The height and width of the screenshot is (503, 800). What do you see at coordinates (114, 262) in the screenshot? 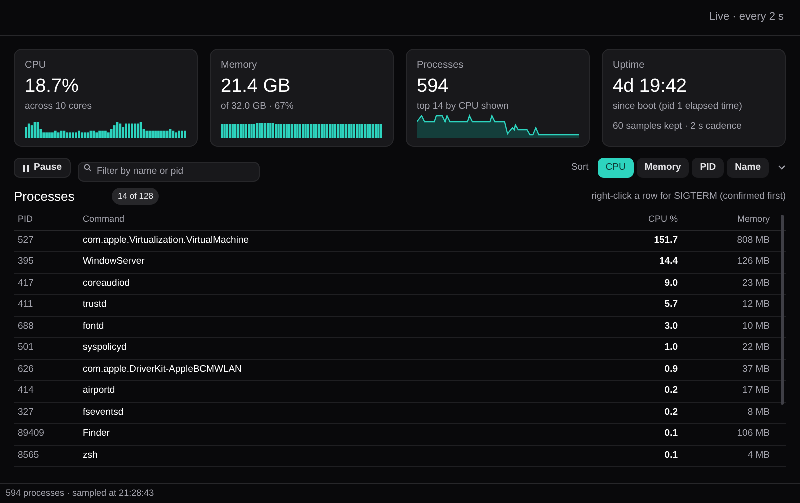
I see `table-cell-text: WindowServer` at bounding box center [114, 262].